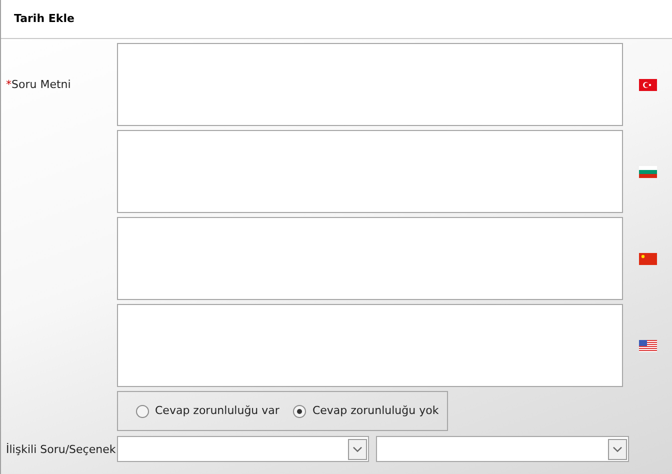 The height and width of the screenshot is (474, 672). I want to click on field-label: *Soru Metni, so click(38, 85).